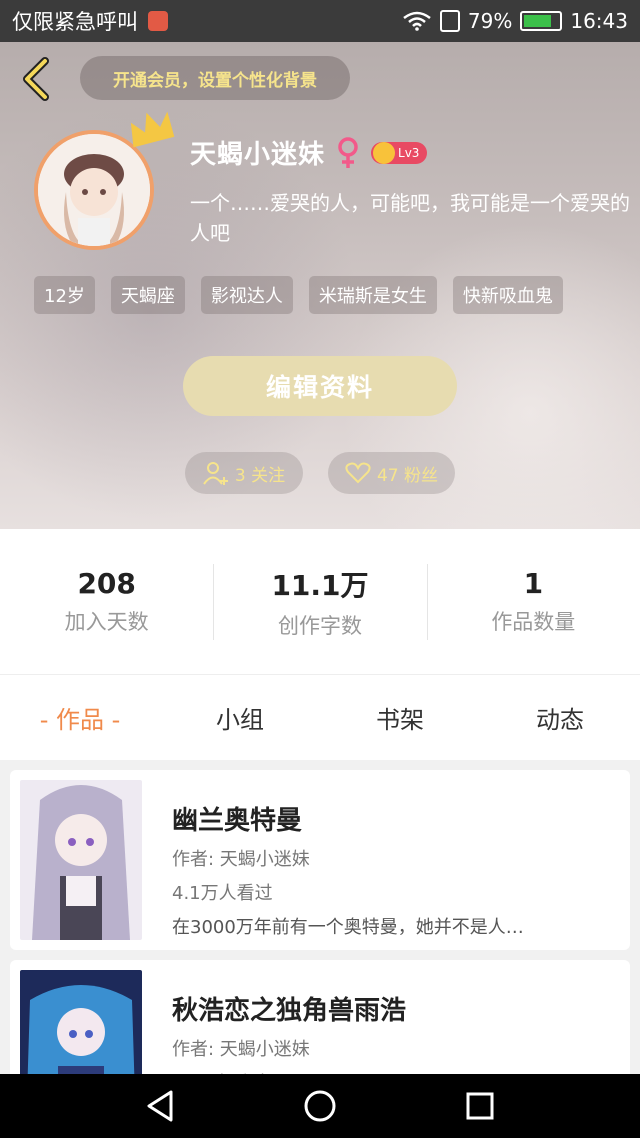 The width and height of the screenshot is (640, 1138). I want to click on level-text: Lv3, so click(409, 152).